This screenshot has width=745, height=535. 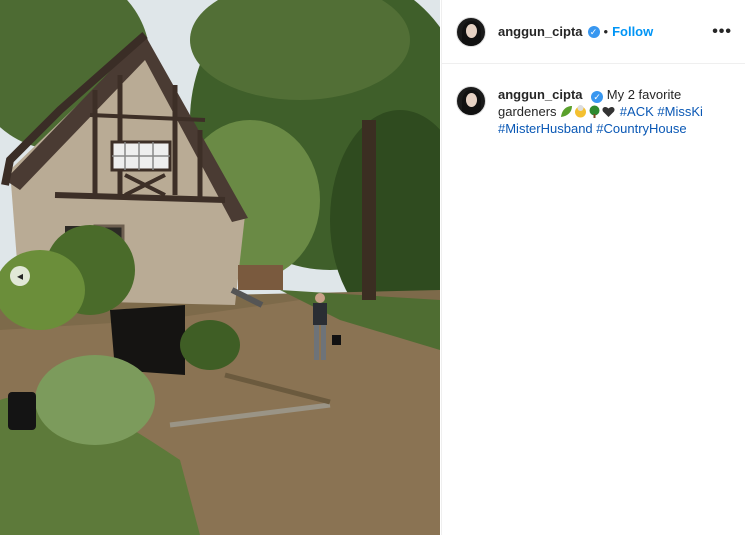 I want to click on carousel-previous-button: ◂, so click(x=20, y=276).